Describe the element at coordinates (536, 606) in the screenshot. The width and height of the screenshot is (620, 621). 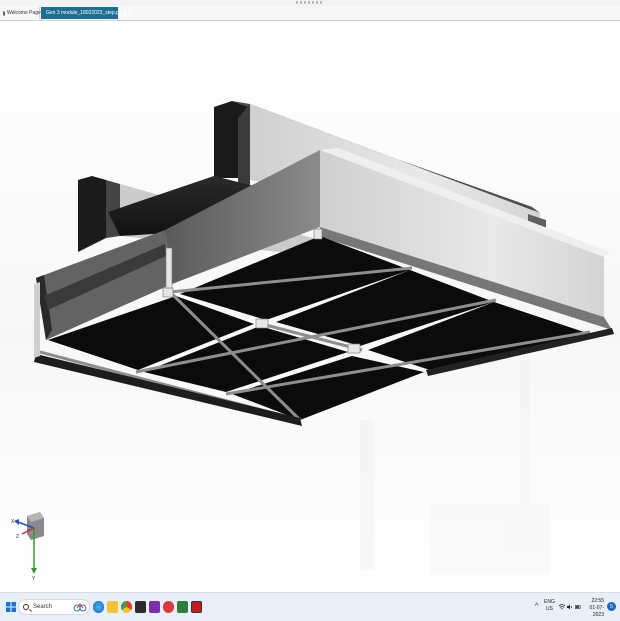
I see `tray-overflow-chevron-icon: ^` at that location.